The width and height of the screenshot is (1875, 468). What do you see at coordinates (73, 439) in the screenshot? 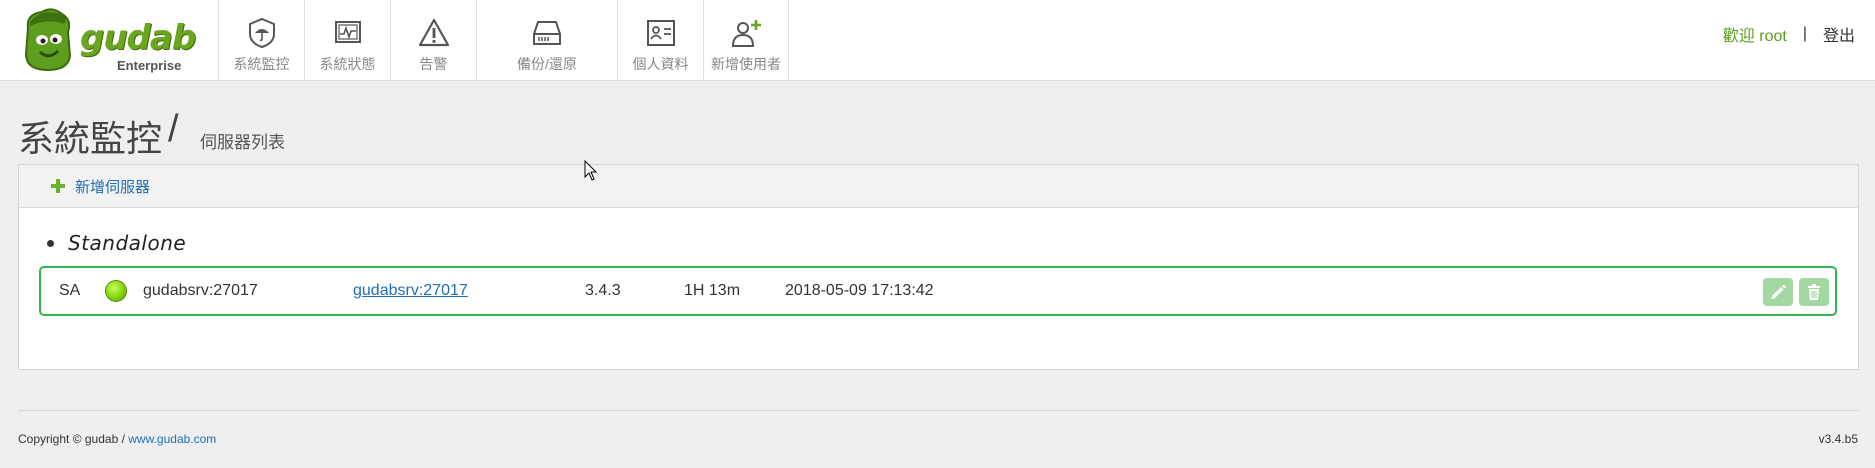
I see `copyright-text: Copyright © gudab /` at bounding box center [73, 439].